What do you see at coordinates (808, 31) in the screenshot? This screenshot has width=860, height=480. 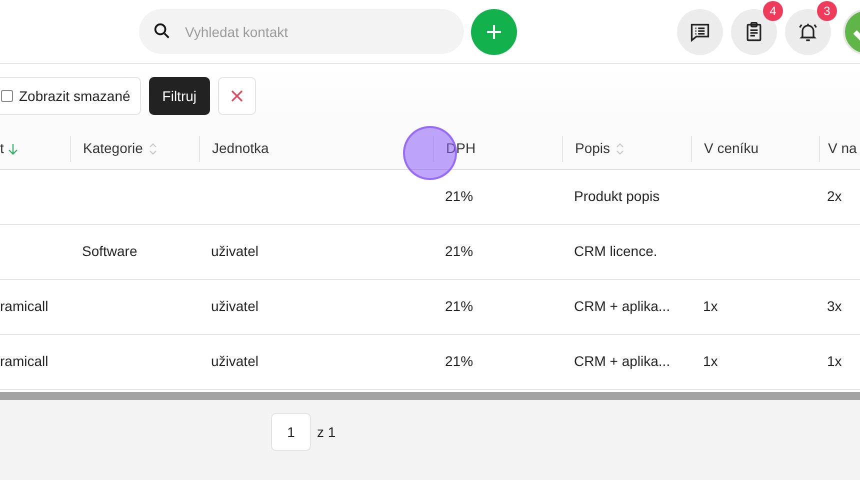 I see `notifications-button` at bounding box center [808, 31].